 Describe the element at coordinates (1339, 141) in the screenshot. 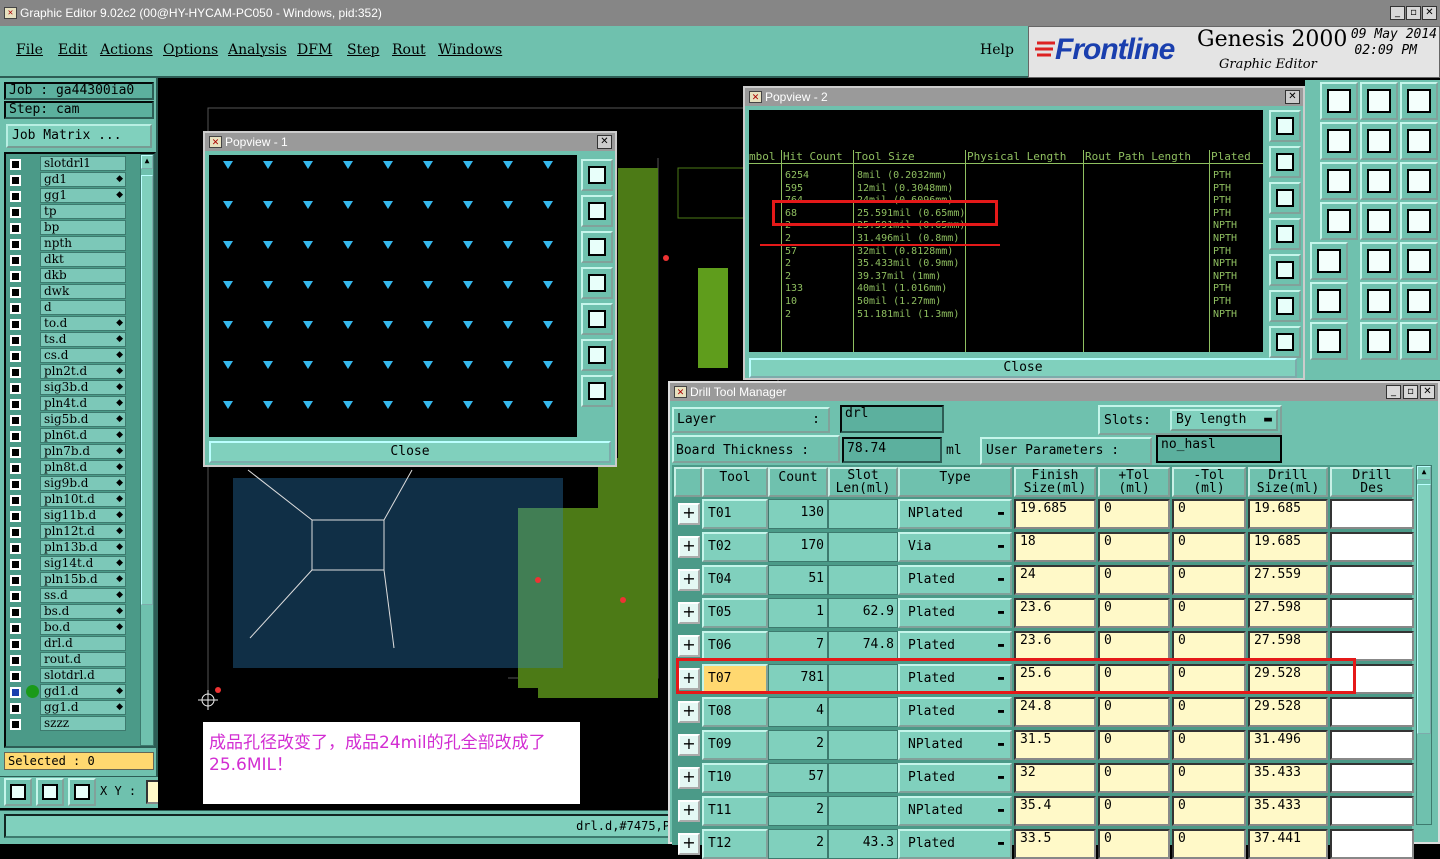

I see `import-icon` at that location.